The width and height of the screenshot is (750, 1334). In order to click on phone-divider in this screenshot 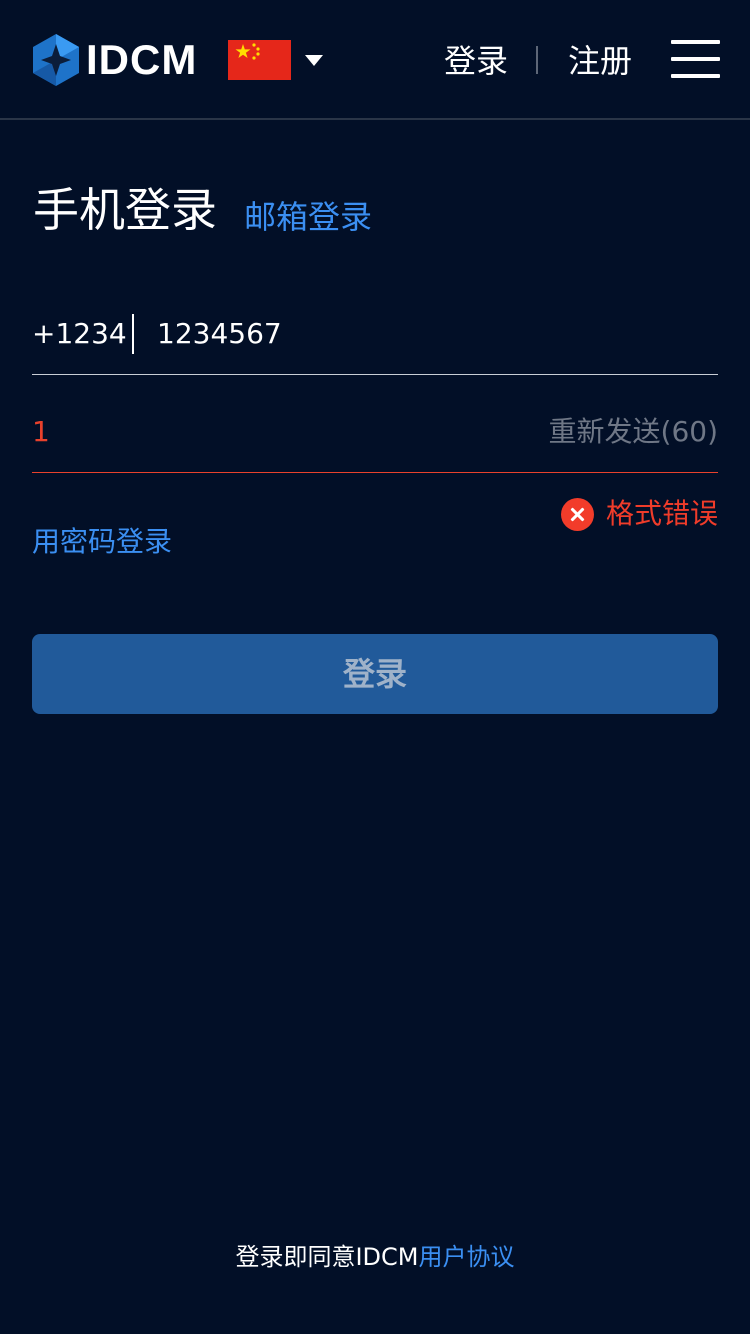, I will do `click(133, 334)`.